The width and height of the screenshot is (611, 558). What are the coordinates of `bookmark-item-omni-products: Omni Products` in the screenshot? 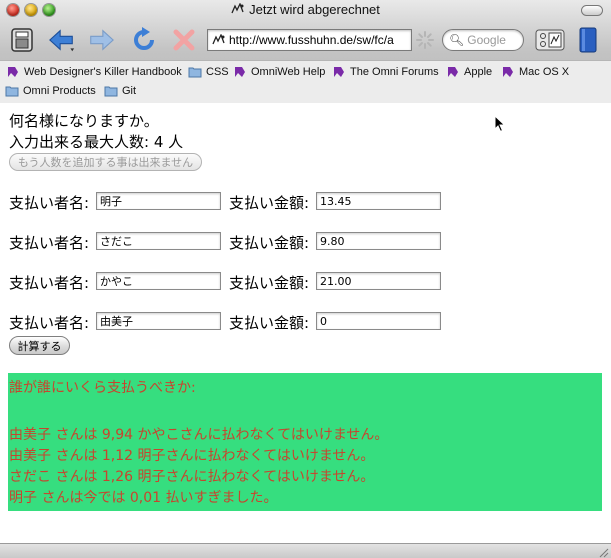 It's located at (50, 91).